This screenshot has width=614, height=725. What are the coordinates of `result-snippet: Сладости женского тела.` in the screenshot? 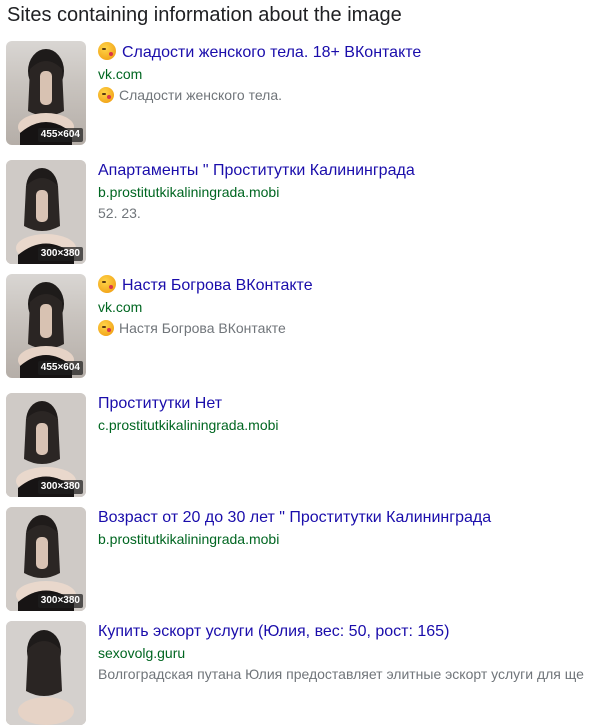 It's located at (200, 95).